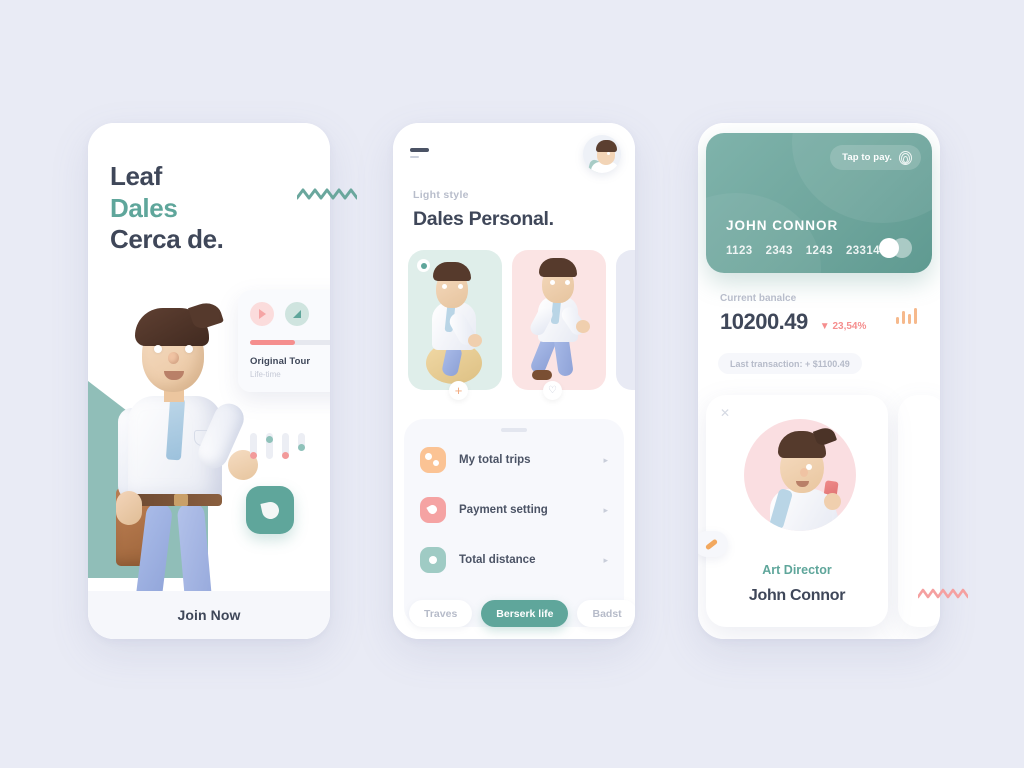 The image size is (1024, 768). What do you see at coordinates (862, 251) in the screenshot?
I see `card-number-group-4: 23314` at bounding box center [862, 251].